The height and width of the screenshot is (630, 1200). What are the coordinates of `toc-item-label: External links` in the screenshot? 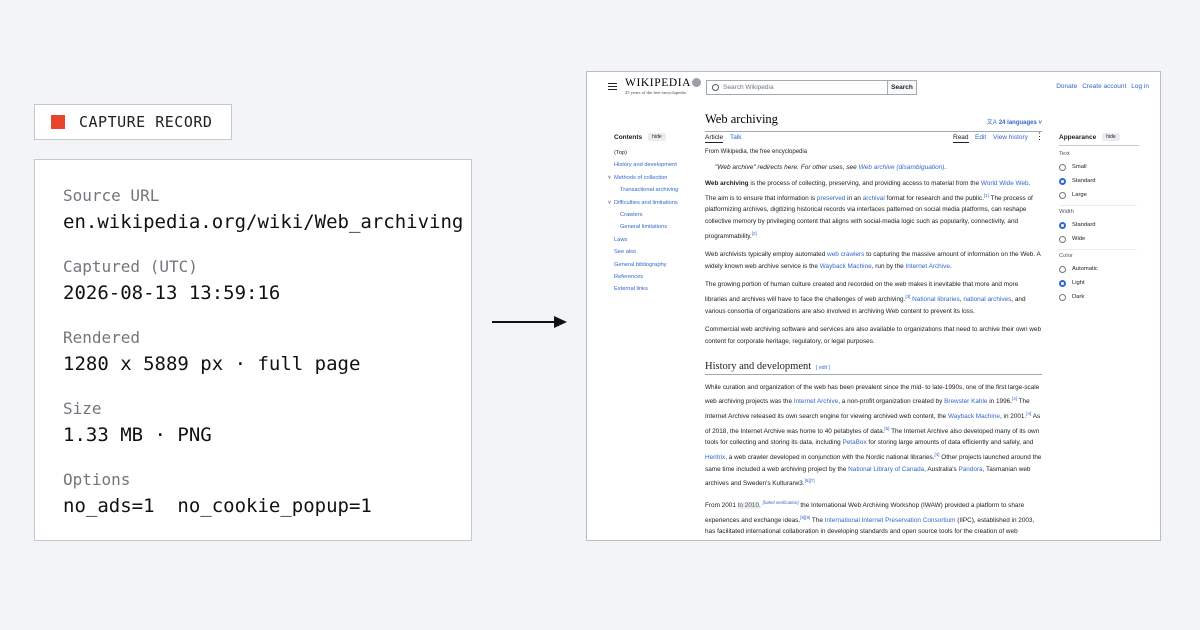 It's located at (631, 289).